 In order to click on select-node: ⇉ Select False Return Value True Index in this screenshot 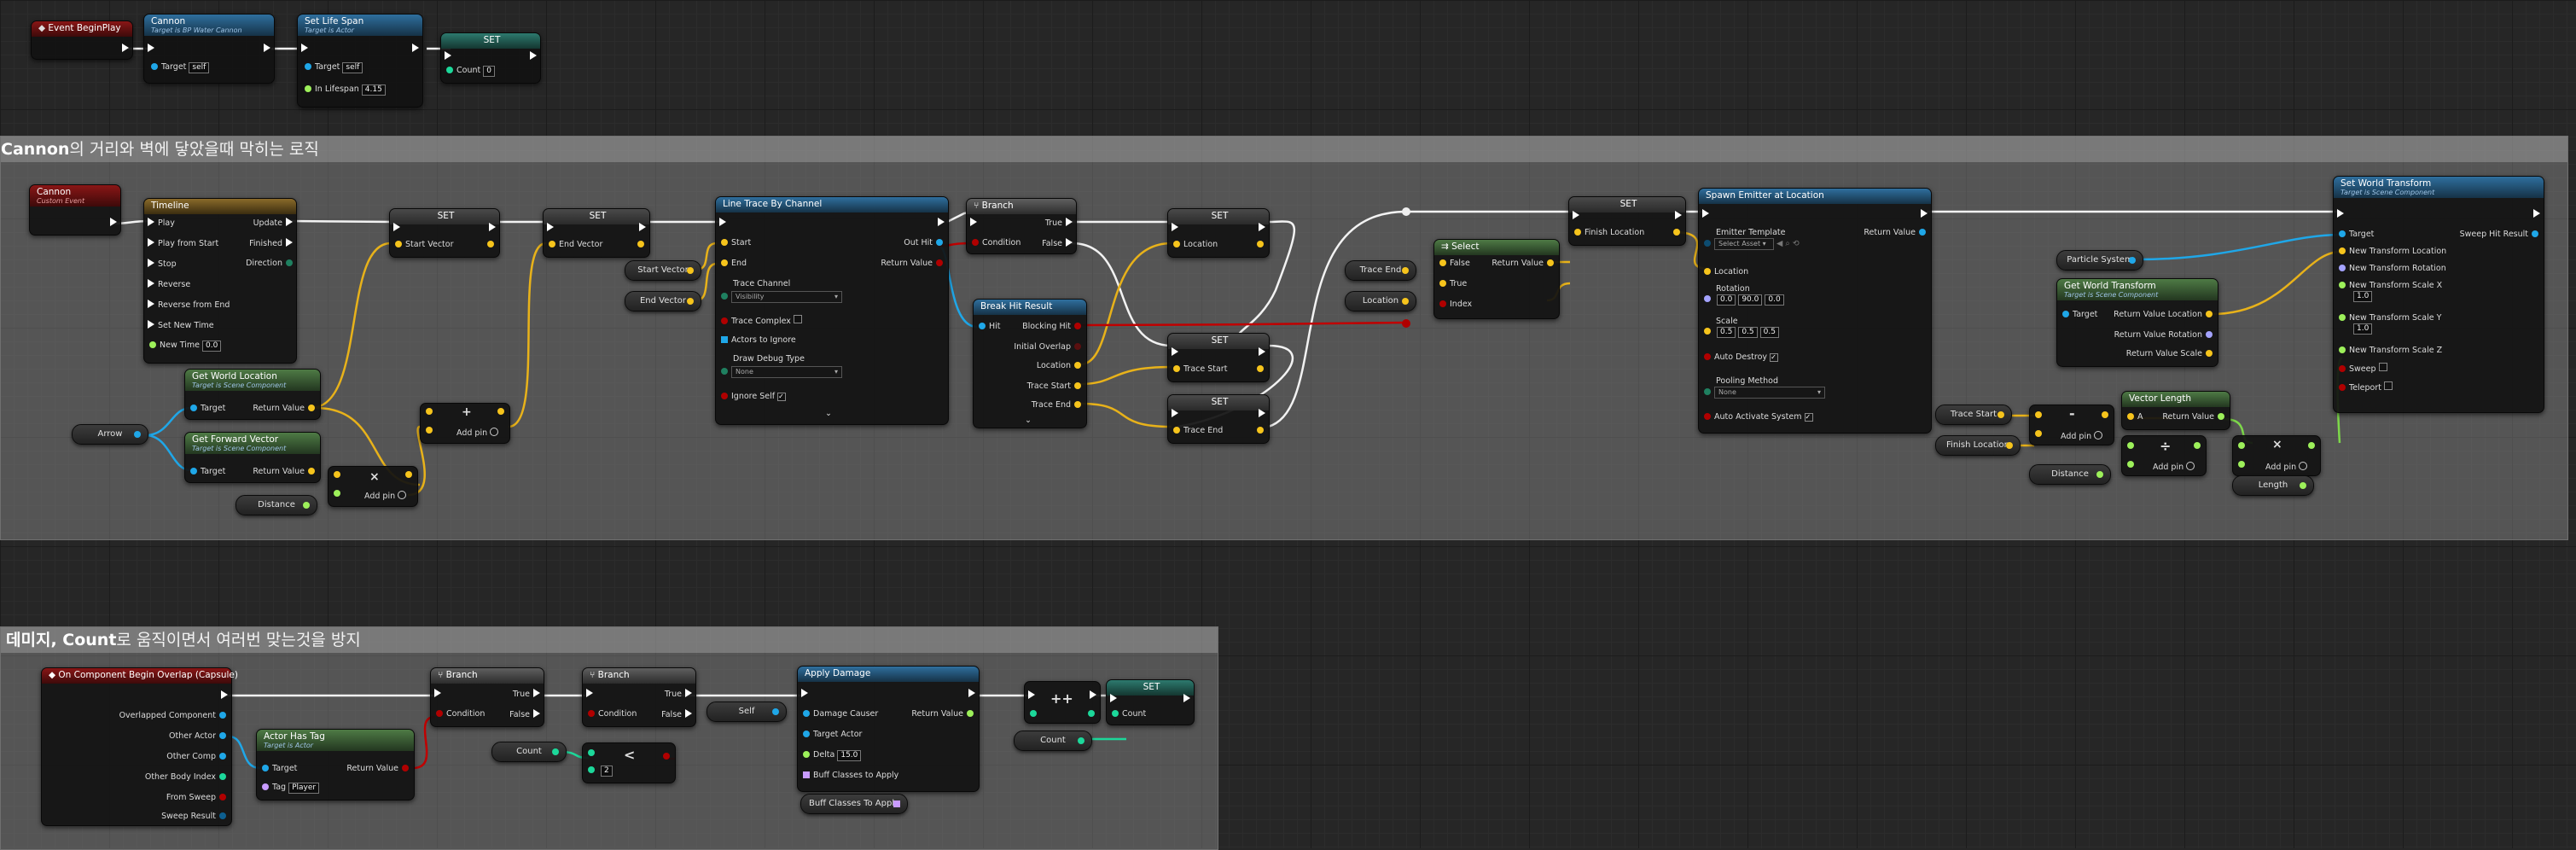, I will do `click(1497, 279)`.